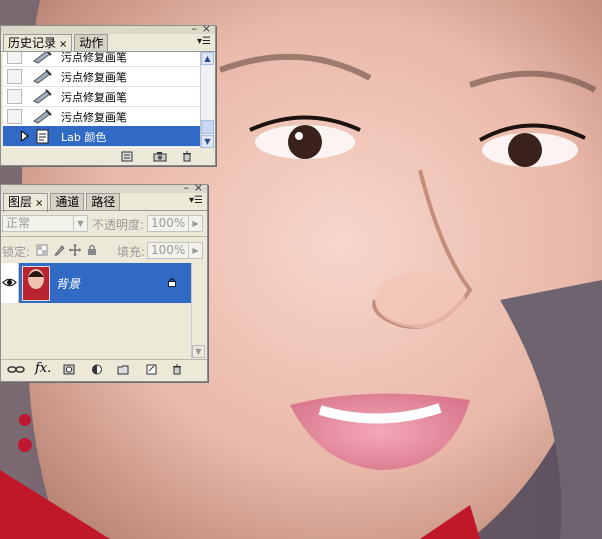  I want to click on lock-label: 锁定:, so click(16, 252).